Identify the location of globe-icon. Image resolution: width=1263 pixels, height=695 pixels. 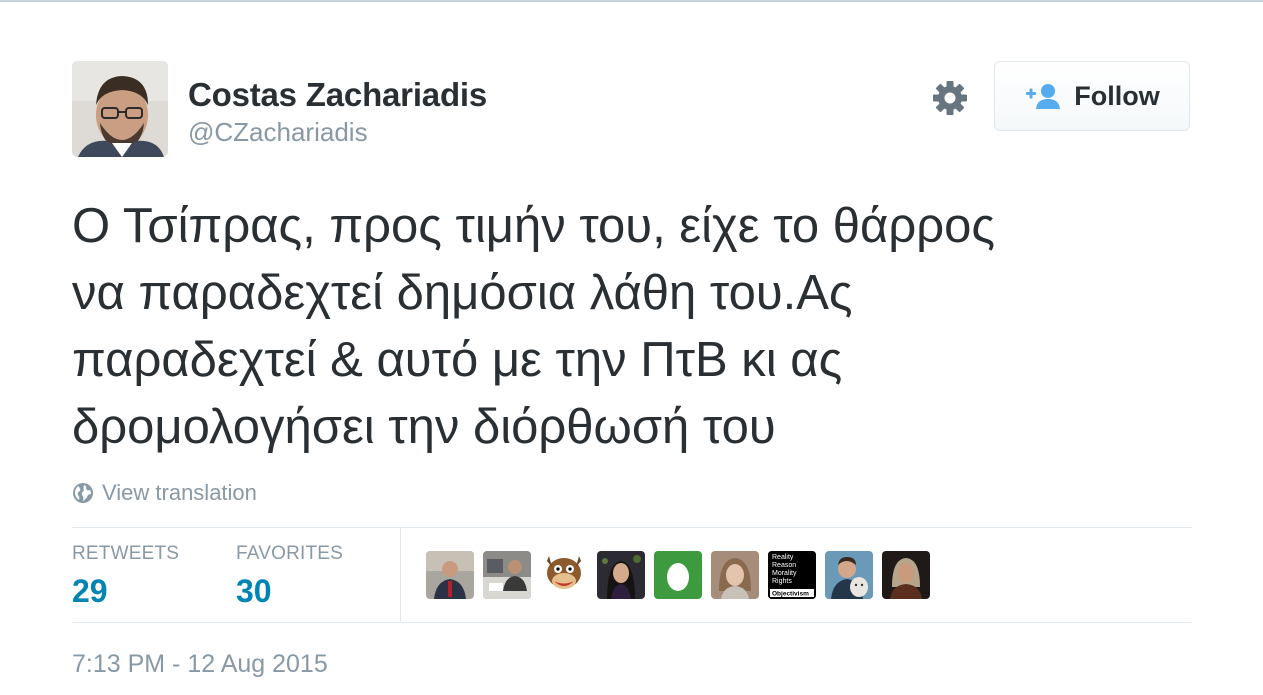
(83, 493).